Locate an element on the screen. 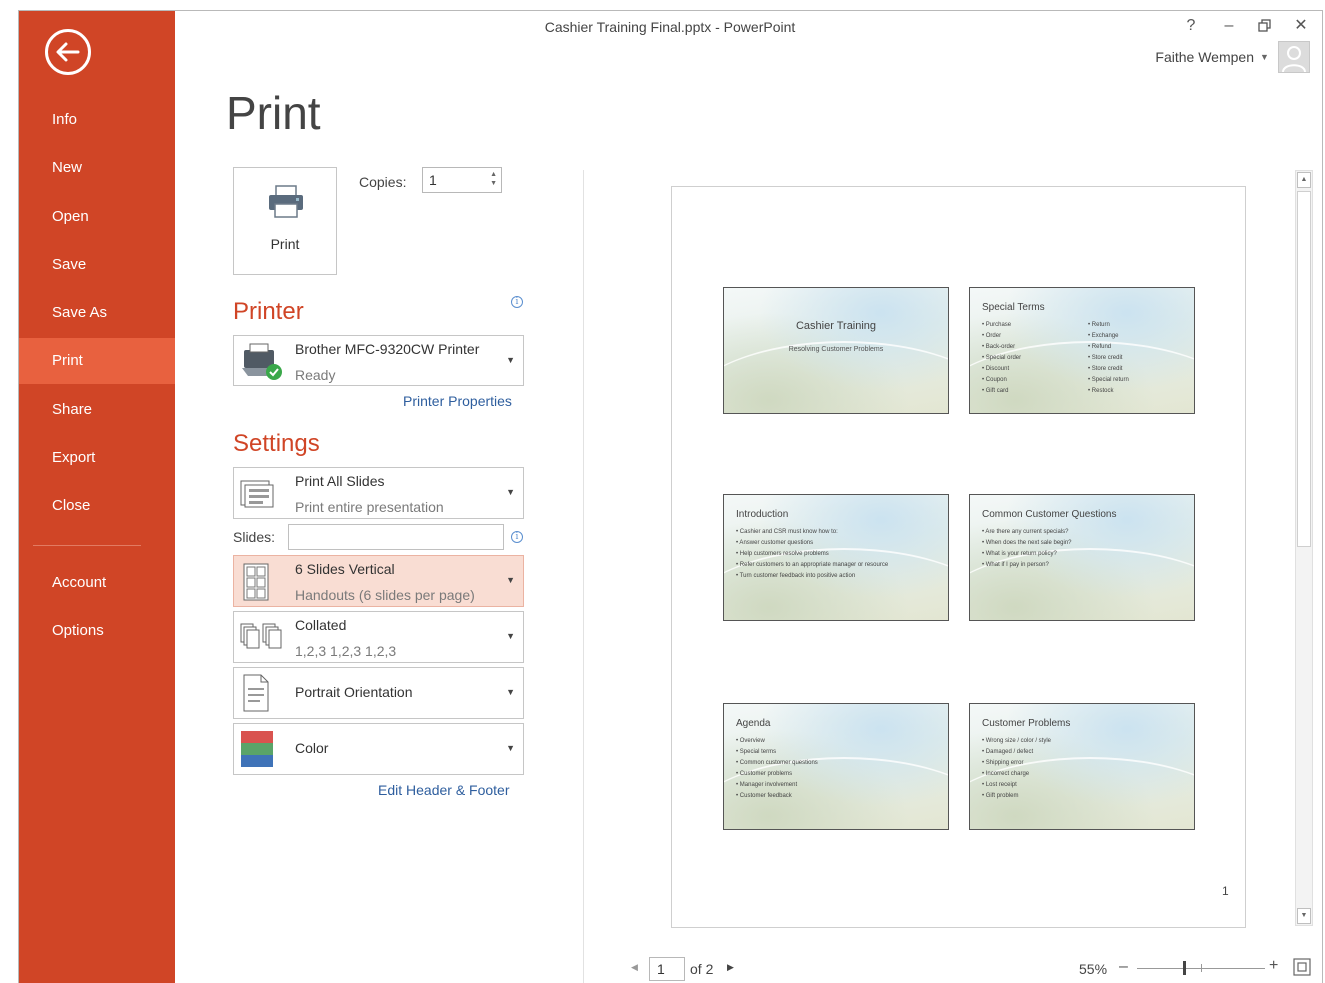 The width and height of the screenshot is (1325, 983). slide-title: Cashier Training is located at coordinates (836, 326).